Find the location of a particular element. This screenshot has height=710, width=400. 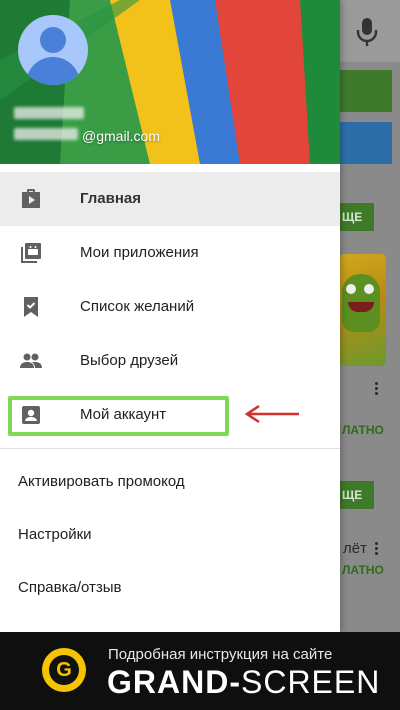

menu-item-friends: Выбор друзей is located at coordinates (170, 361).